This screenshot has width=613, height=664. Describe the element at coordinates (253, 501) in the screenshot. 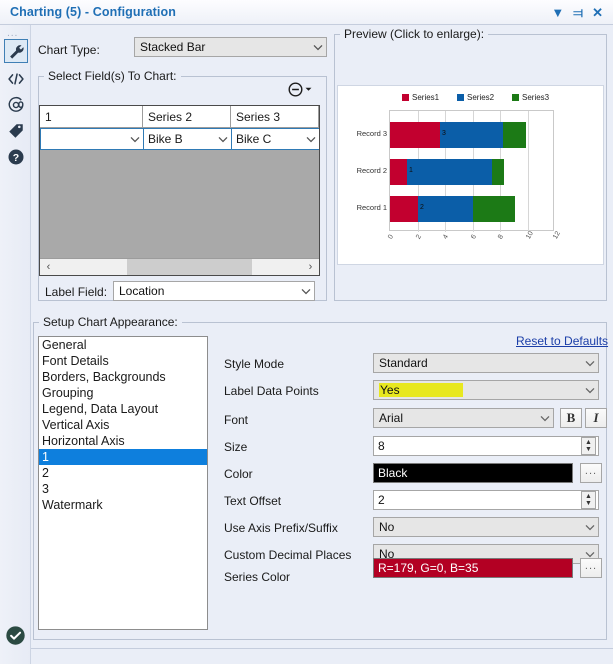

I see `text-offset-label: Text Offset` at that location.